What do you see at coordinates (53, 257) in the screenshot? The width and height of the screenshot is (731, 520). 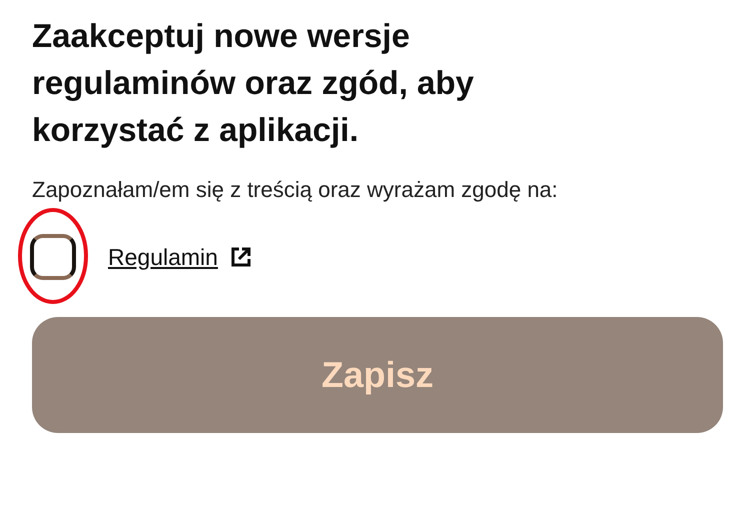 I see `checkbox` at bounding box center [53, 257].